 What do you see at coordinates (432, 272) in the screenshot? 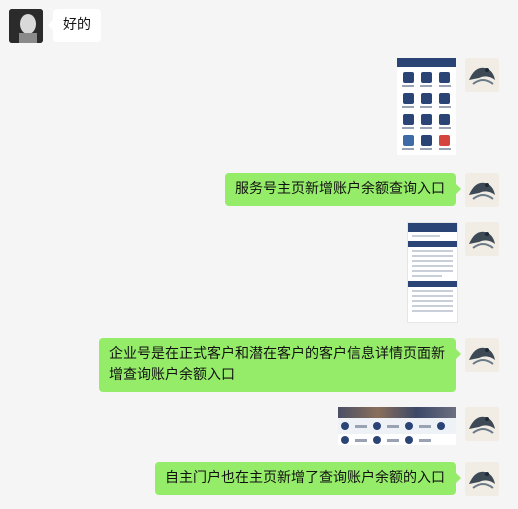
I see `message-image-enterprise-detail` at bounding box center [432, 272].